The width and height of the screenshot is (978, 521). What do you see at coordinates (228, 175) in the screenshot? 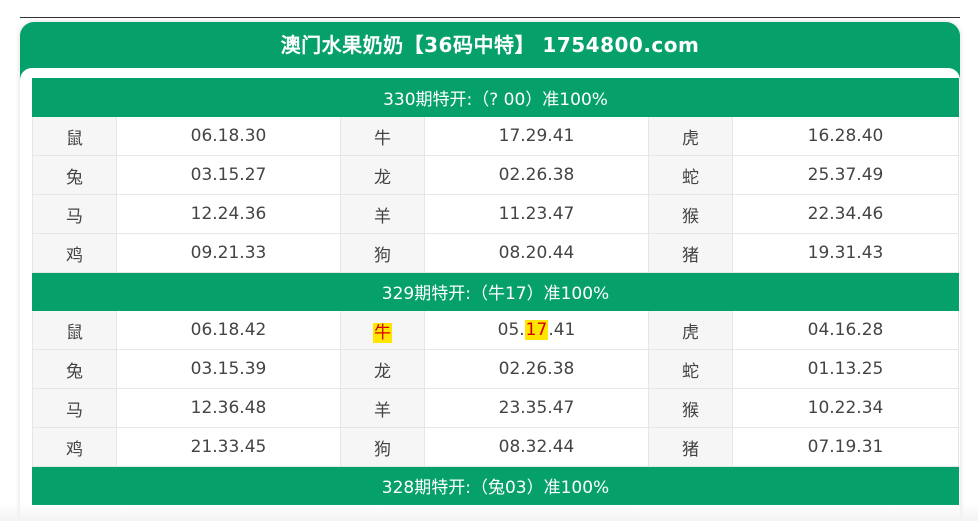
I see `numbers-cell: 03.15.27` at bounding box center [228, 175].